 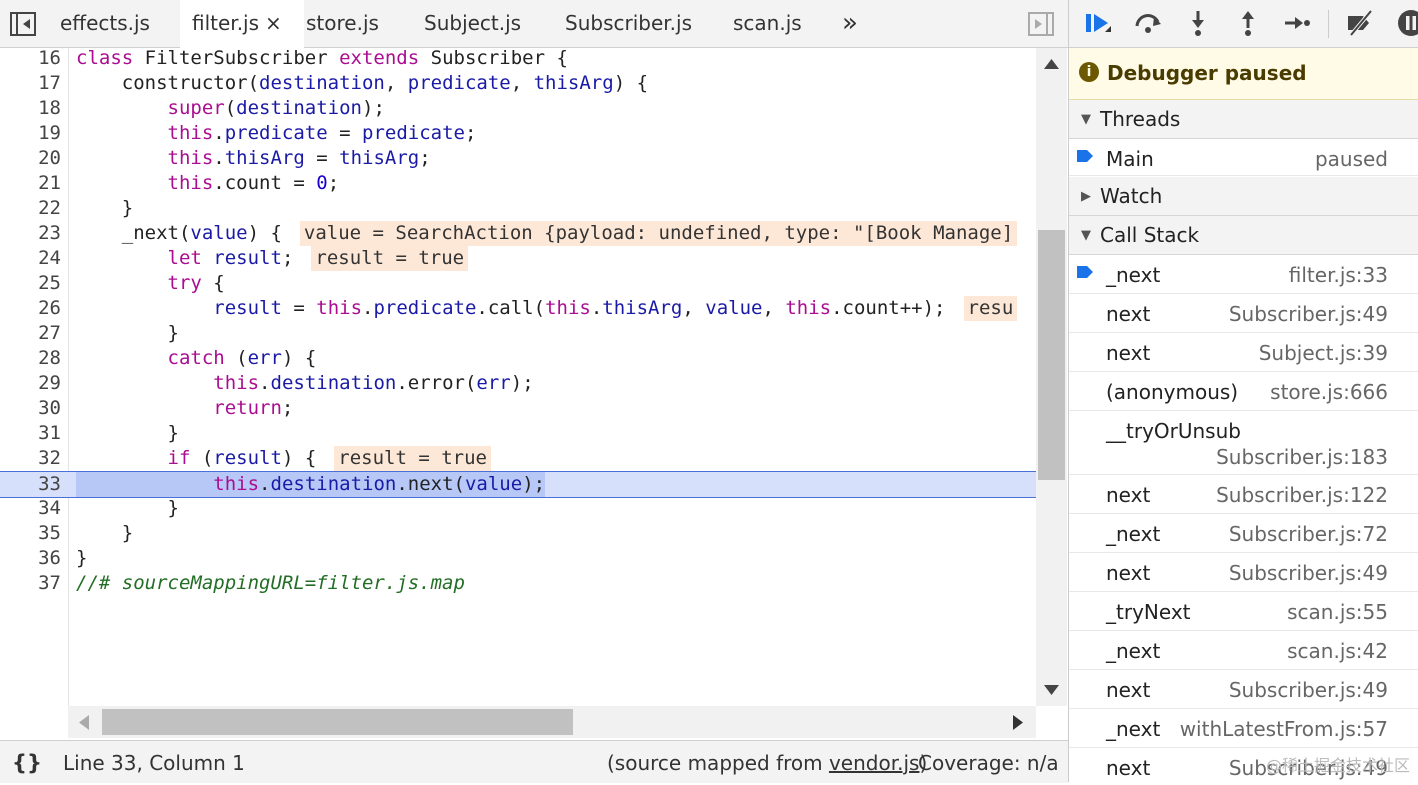 I want to click on debugger-toolbar, so click(x=1243, y=24).